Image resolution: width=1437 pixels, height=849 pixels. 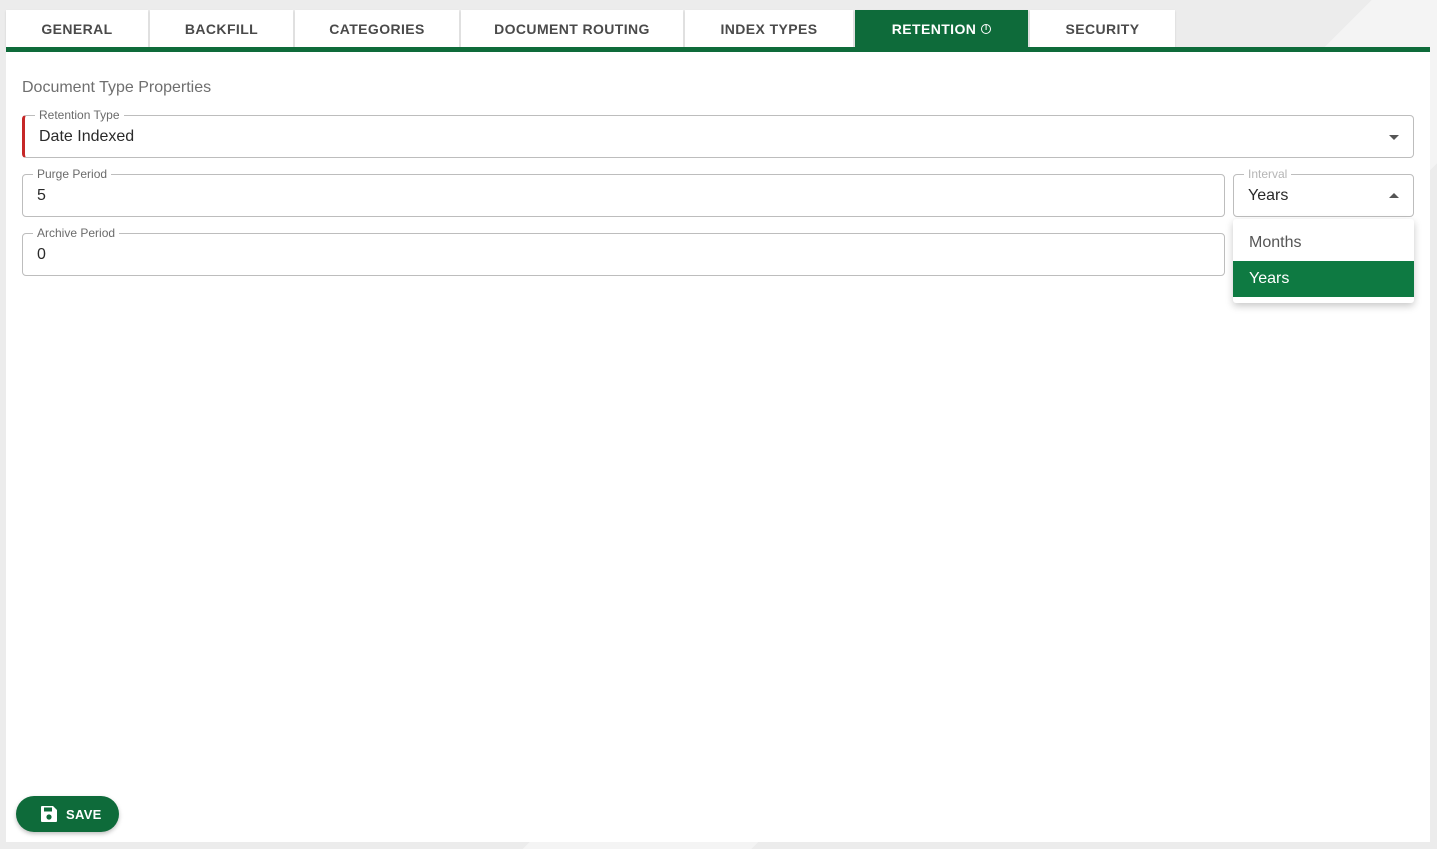 What do you see at coordinates (1394, 137) in the screenshot?
I see `chevron-down-icon` at bounding box center [1394, 137].